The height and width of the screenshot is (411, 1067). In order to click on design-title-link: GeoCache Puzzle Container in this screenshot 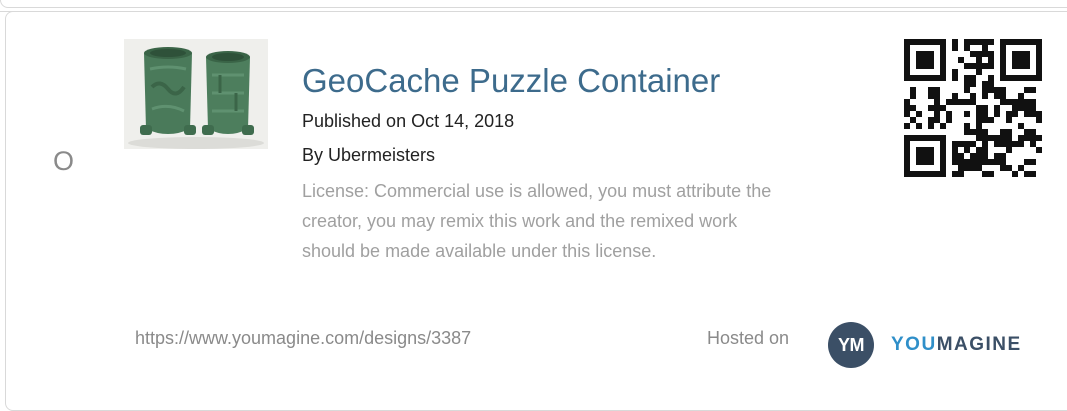, I will do `click(511, 81)`.